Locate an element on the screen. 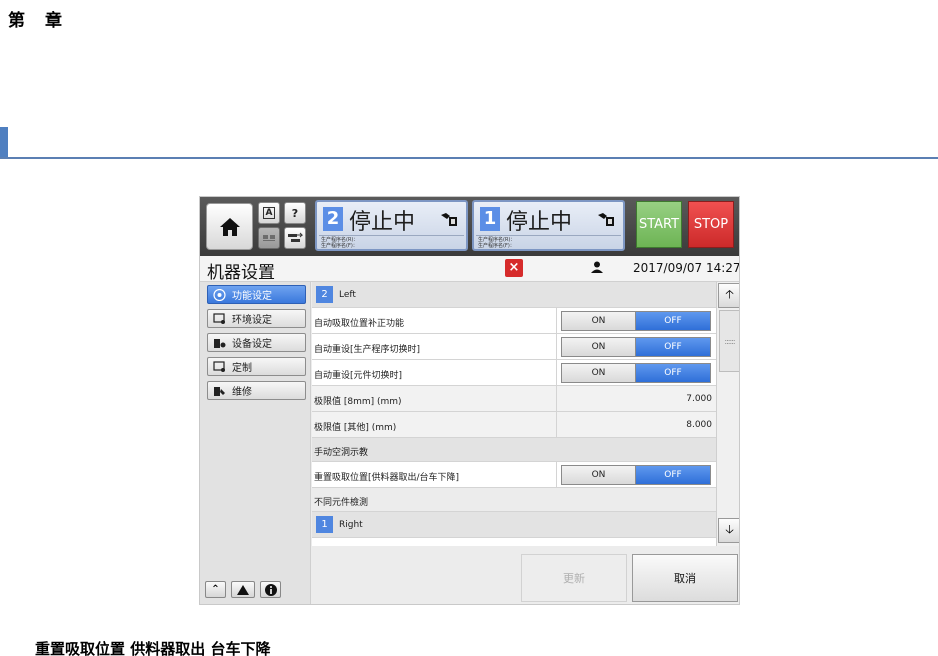 Image resolution: width=938 pixels, height=656 pixels. page-title: 机器设置 is located at coordinates (241, 273).